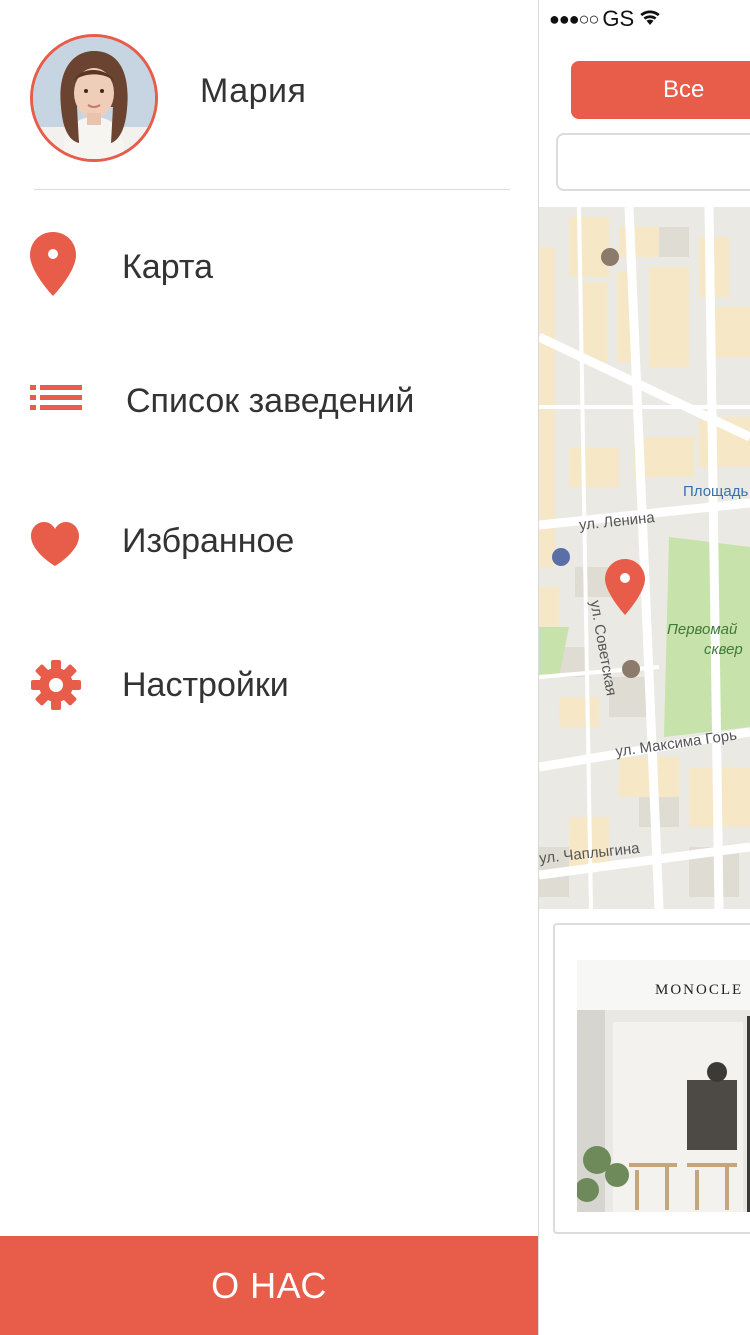 This screenshot has width=750, height=1335. I want to click on about-button: О НАС, so click(269, 1285).